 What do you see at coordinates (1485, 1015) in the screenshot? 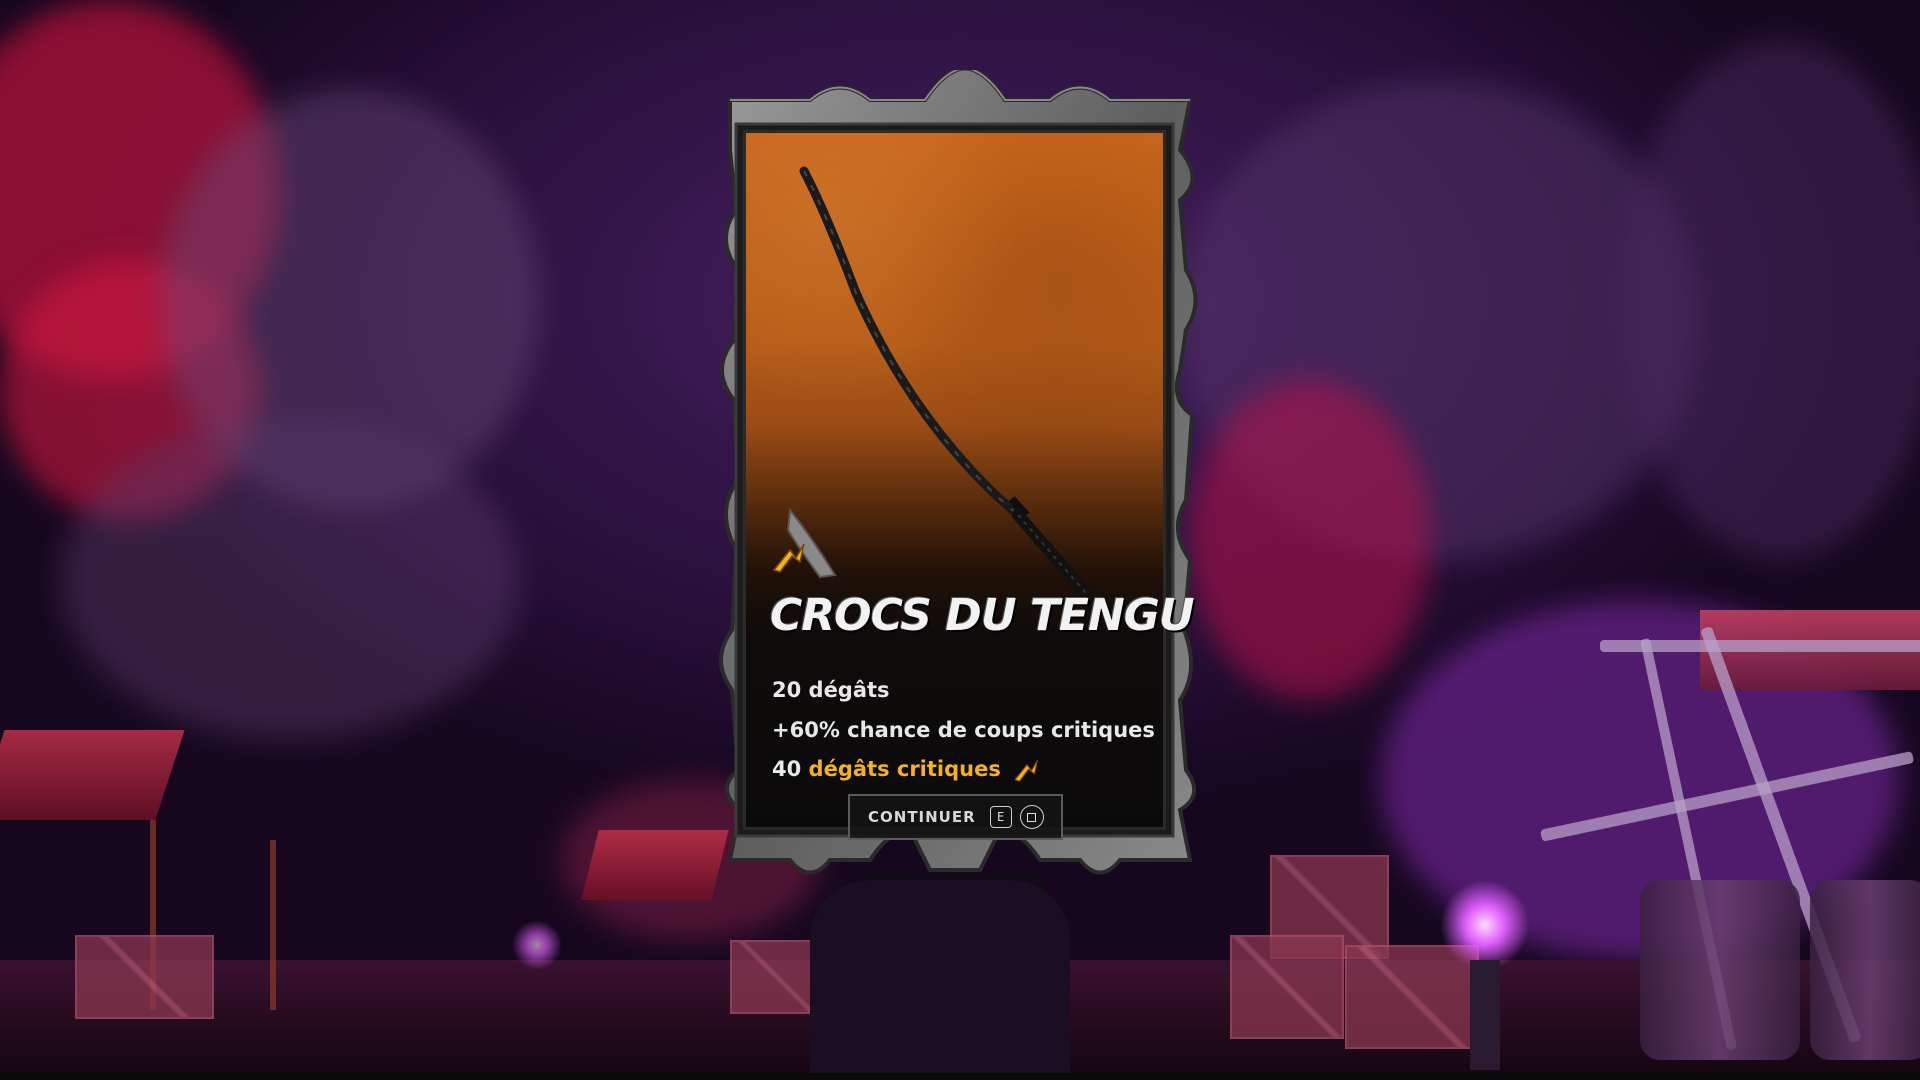
I see `stone-lantern` at bounding box center [1485, 1015].